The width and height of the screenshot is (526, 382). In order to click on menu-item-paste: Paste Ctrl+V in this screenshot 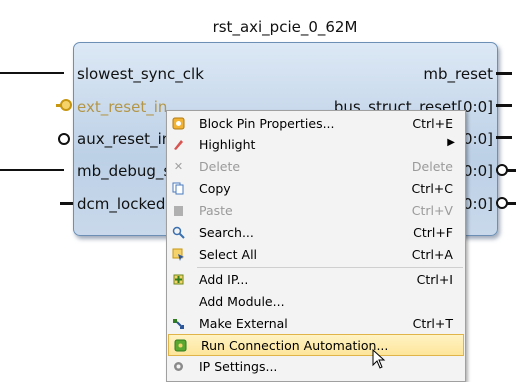, I will do `click(316, 211)`.